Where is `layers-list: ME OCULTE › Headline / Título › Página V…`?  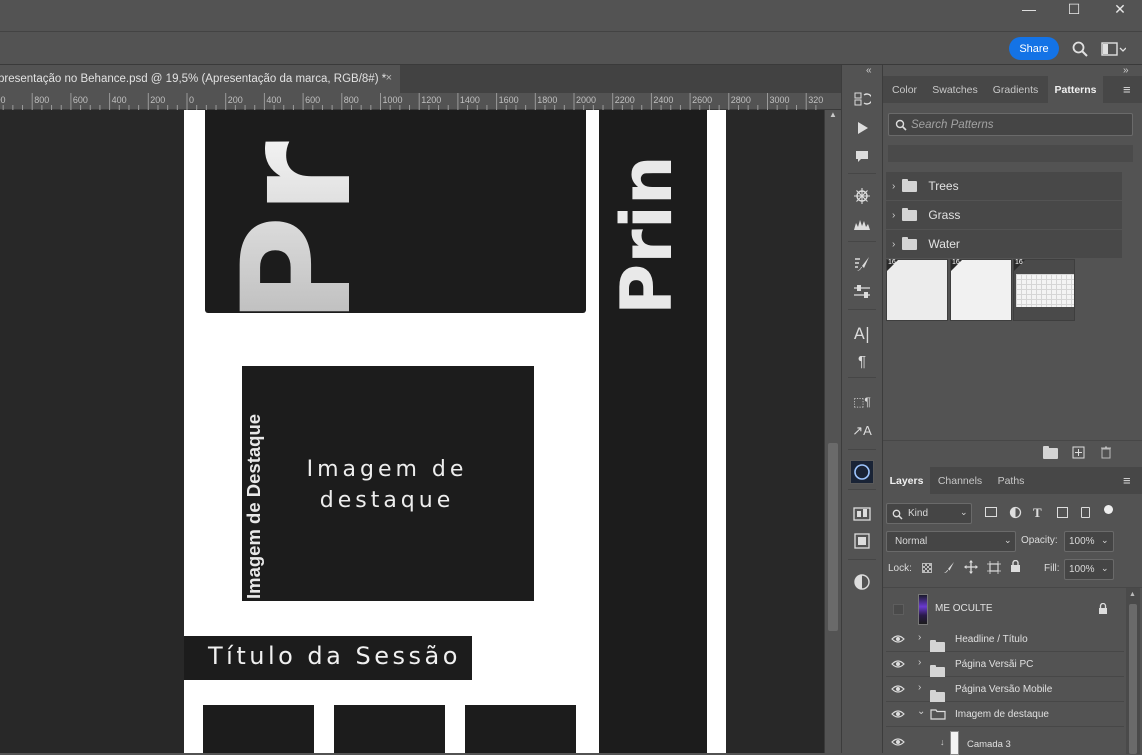 layers-list: ME OCULTE › Headline / Título › Página V… is located at coordinates (1012, 671).